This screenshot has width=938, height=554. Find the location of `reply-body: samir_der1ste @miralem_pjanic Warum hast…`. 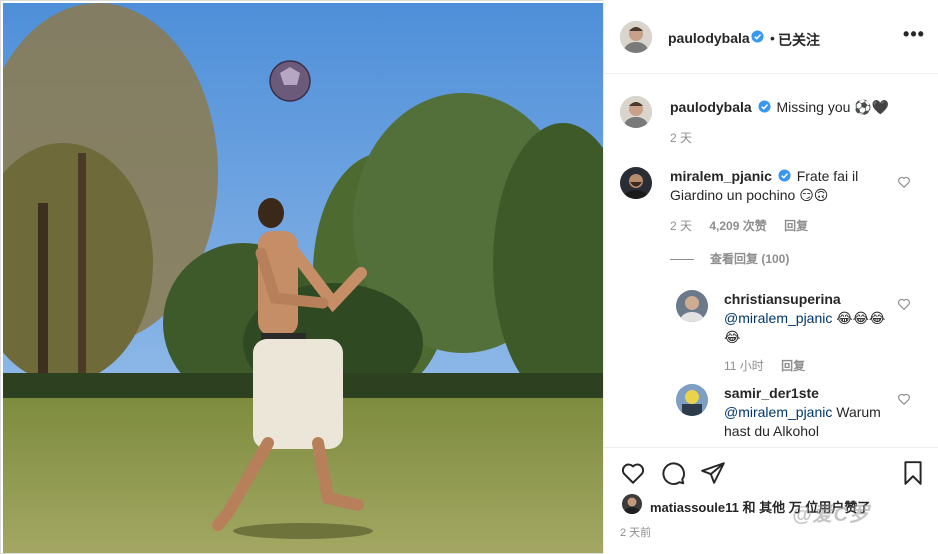

reply-body: samir_der1ste @miralem_pjanic Warum hast… is located at coordinates (809, 412).